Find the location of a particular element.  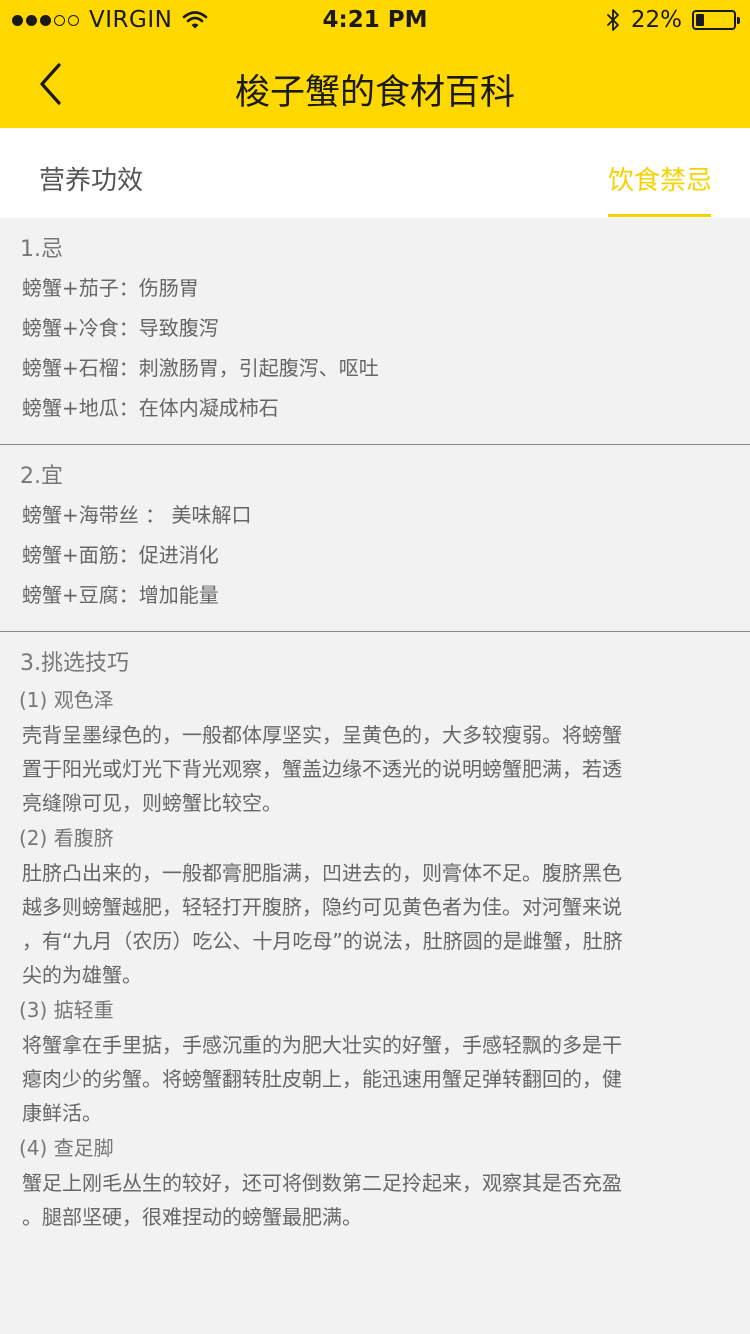

nav-bar: 梭子蟹的食材百科 is located at coordinates (375, 84).